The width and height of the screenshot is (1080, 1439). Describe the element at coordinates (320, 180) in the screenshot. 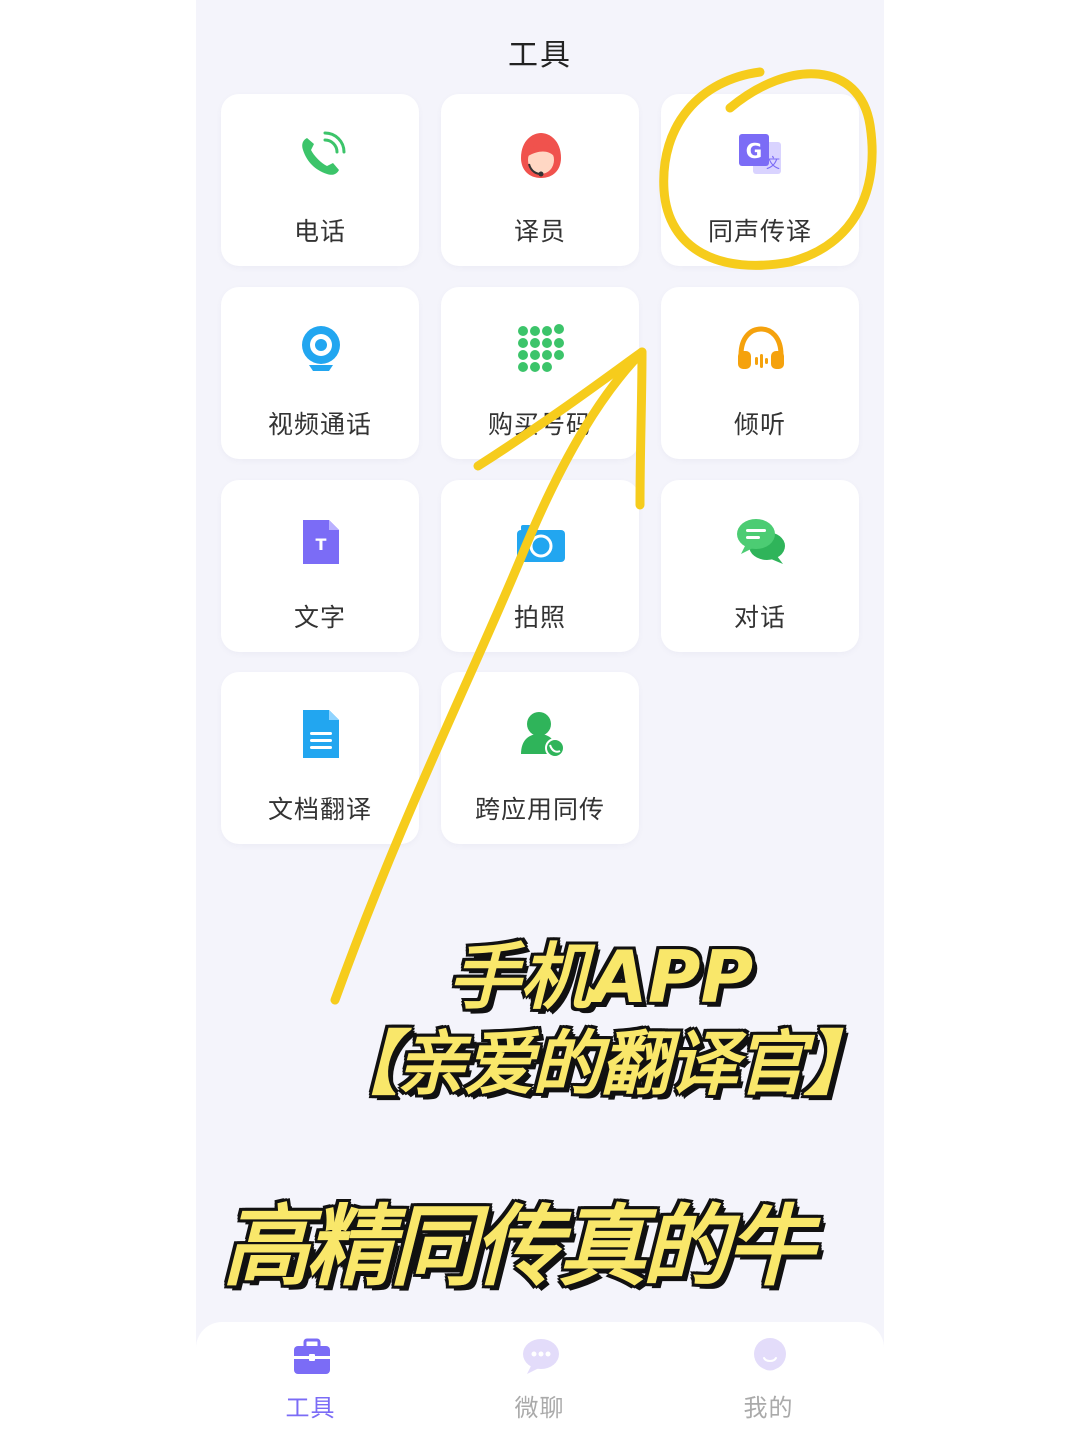

I see `tool-phone: 电话` at that location.